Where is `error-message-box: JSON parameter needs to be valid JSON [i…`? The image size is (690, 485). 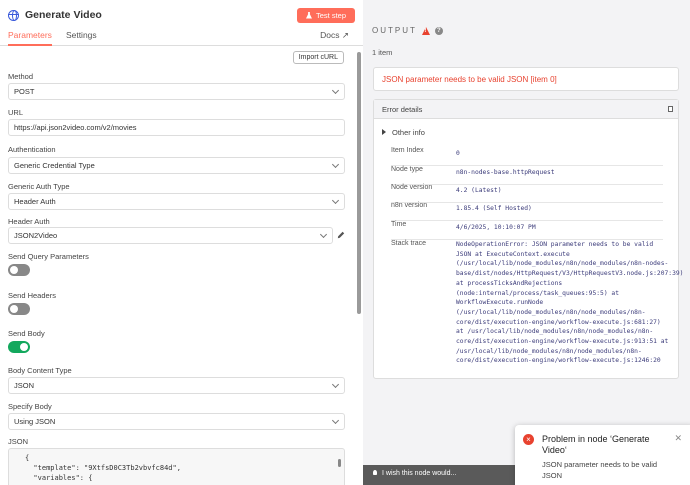 error-message-box: JSON parameter needs to be valid JSON [i… is located at coordinates (526, 79).